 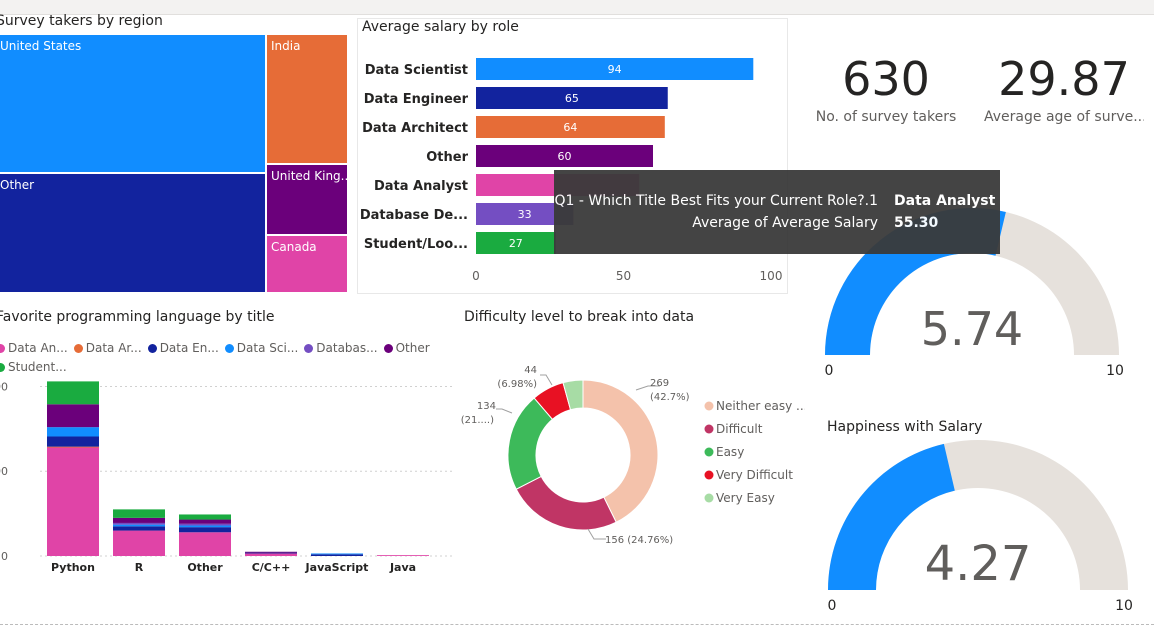 I want to click on treemap-cell-other: Other, so click(x=133, y=233).